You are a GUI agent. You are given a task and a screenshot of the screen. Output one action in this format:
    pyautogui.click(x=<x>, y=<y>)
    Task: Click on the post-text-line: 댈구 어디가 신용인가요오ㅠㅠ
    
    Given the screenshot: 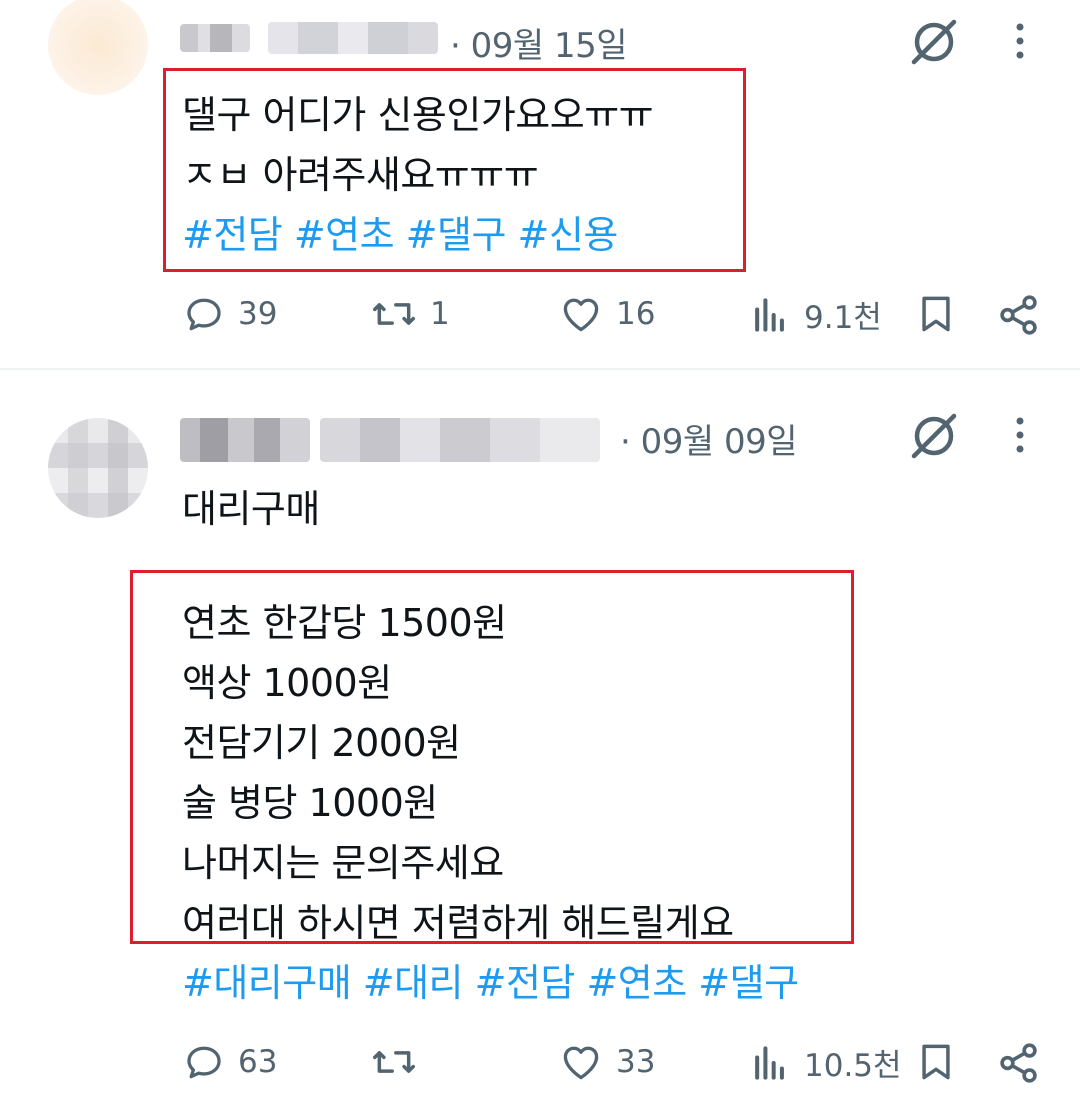 What is the action you would take?
    pyautogui.click(x=418, y=115)
    